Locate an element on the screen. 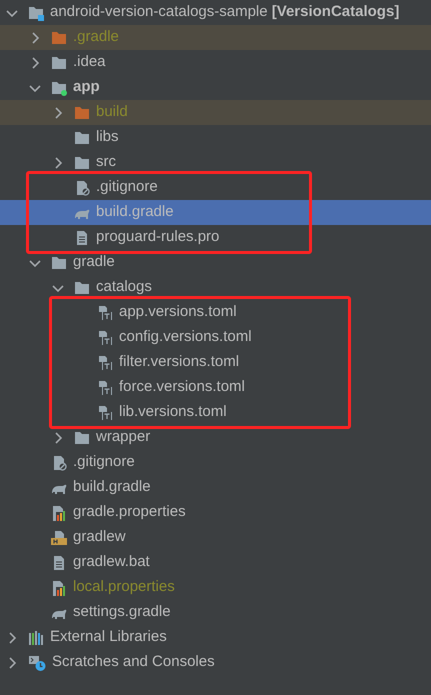 Image resolution: width=431 pixels, height=695 pixels. scratches-icon is located at coordinates (37, 662).